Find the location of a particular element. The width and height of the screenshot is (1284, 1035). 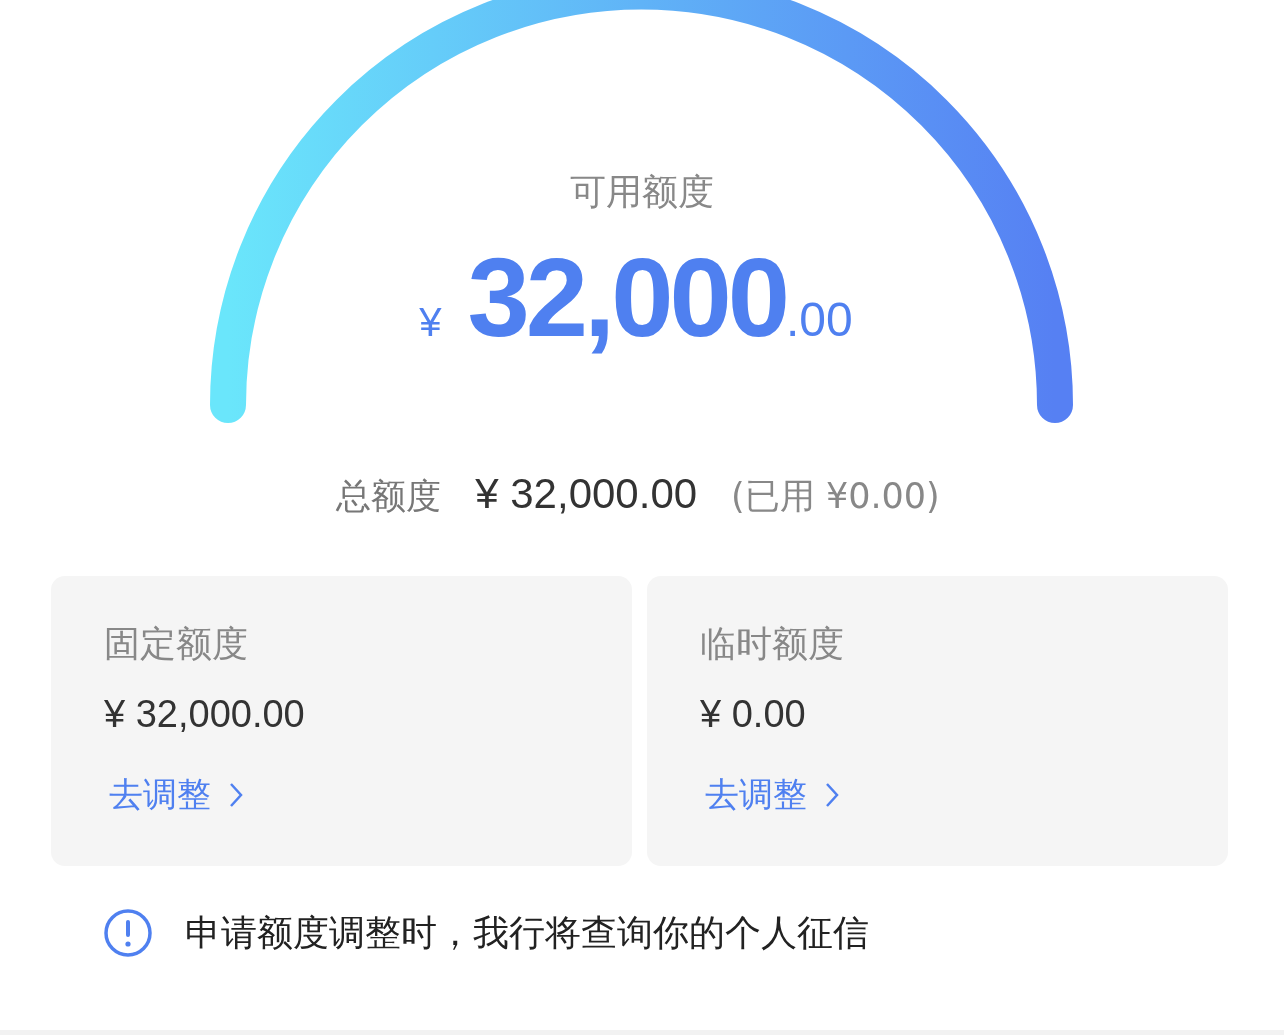

card-title: 固定额度 is located at coordinates (176, 644).